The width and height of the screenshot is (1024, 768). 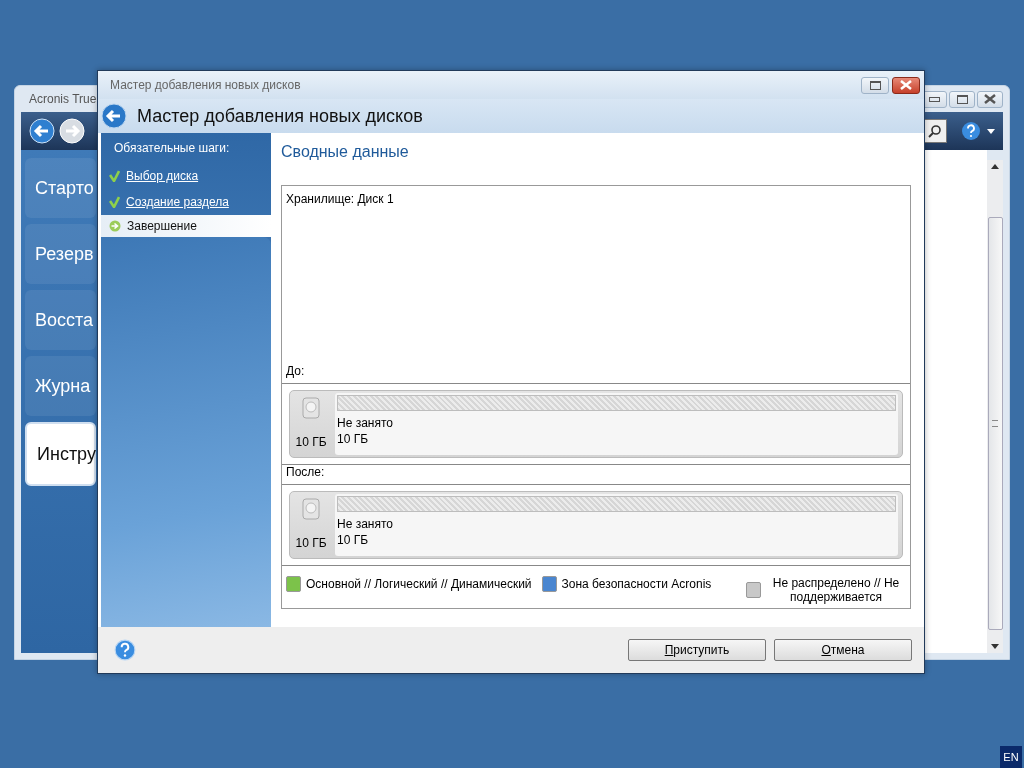 I want to click on wizard-step: Создание раздела, so click(x=186, y=202).